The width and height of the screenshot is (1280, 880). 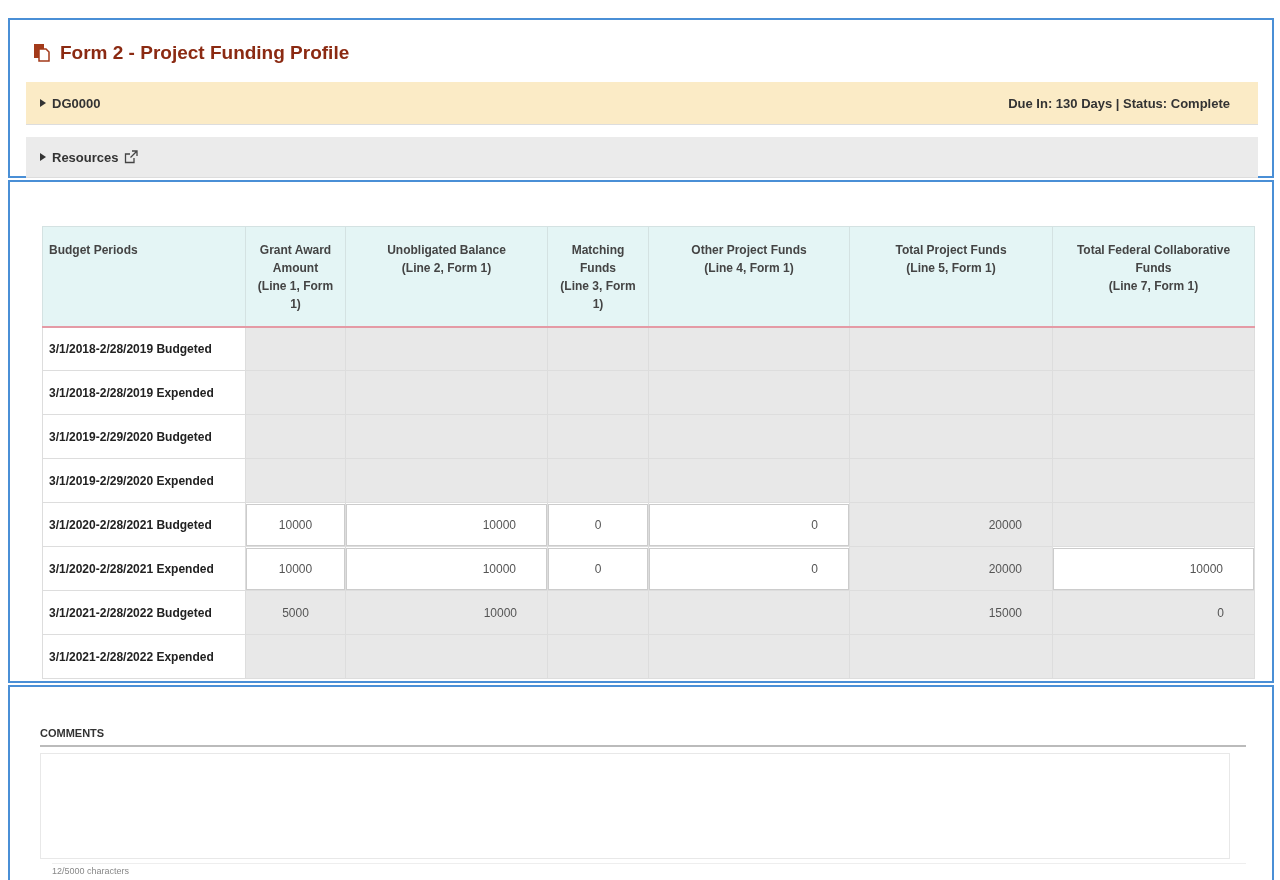 I want to click on grant-id: DG0000, so click(x=76, y=103).